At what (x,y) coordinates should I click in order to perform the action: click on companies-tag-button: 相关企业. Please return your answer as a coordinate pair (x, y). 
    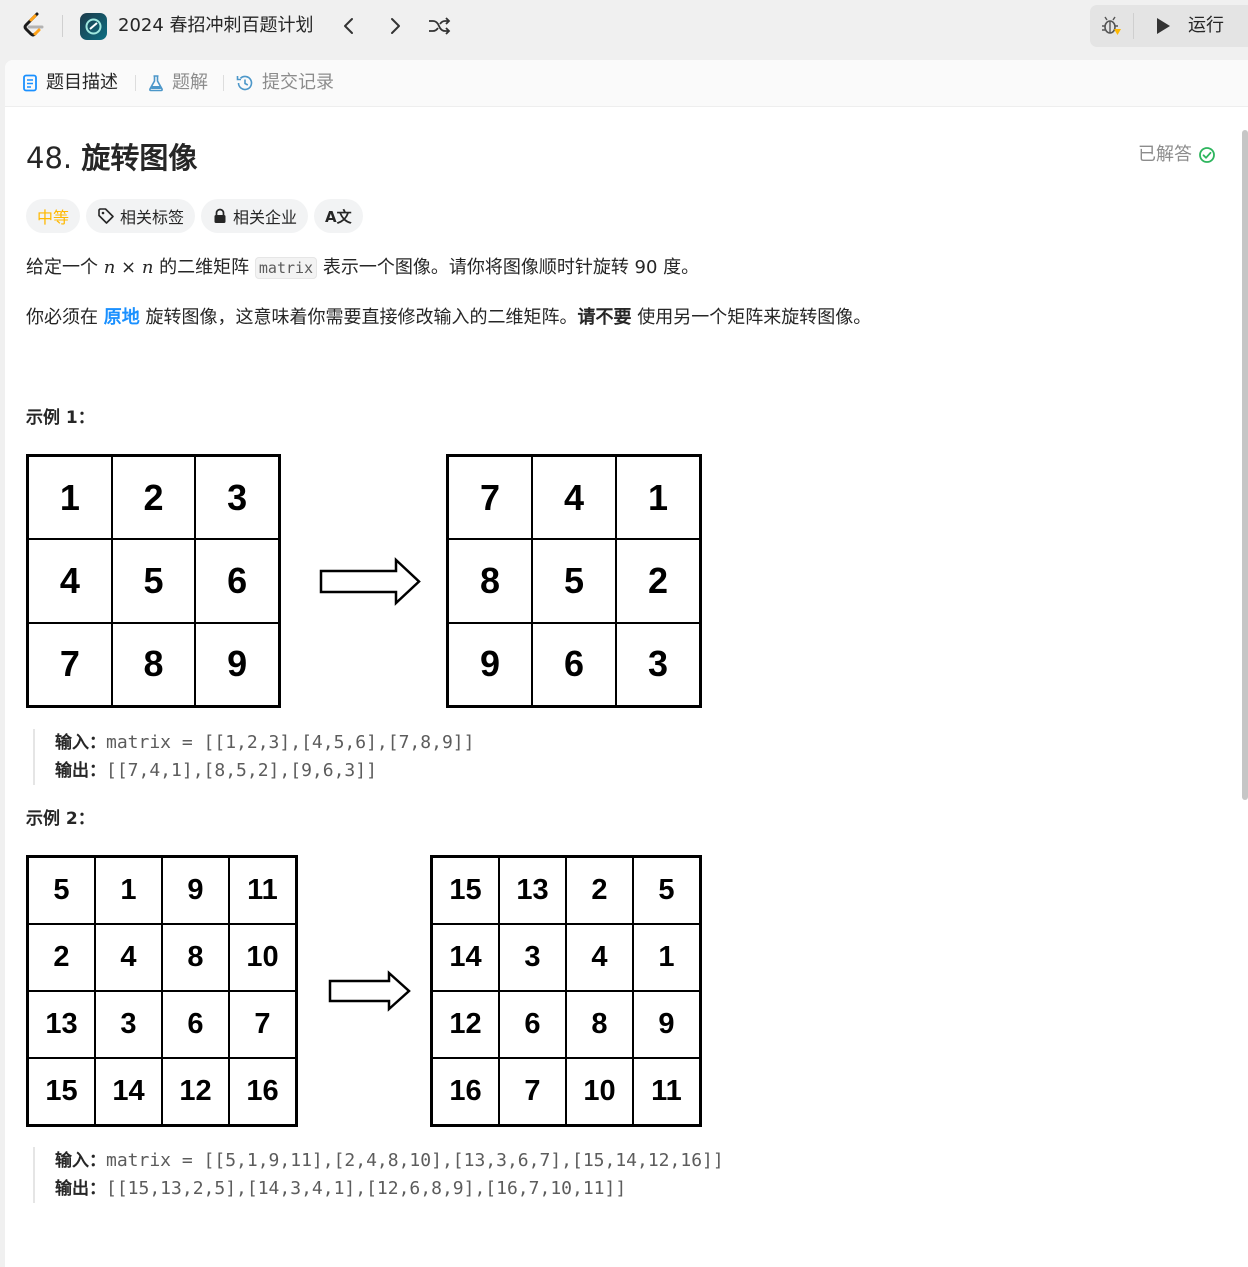
    Looking at the image, I should click on (255, 216).